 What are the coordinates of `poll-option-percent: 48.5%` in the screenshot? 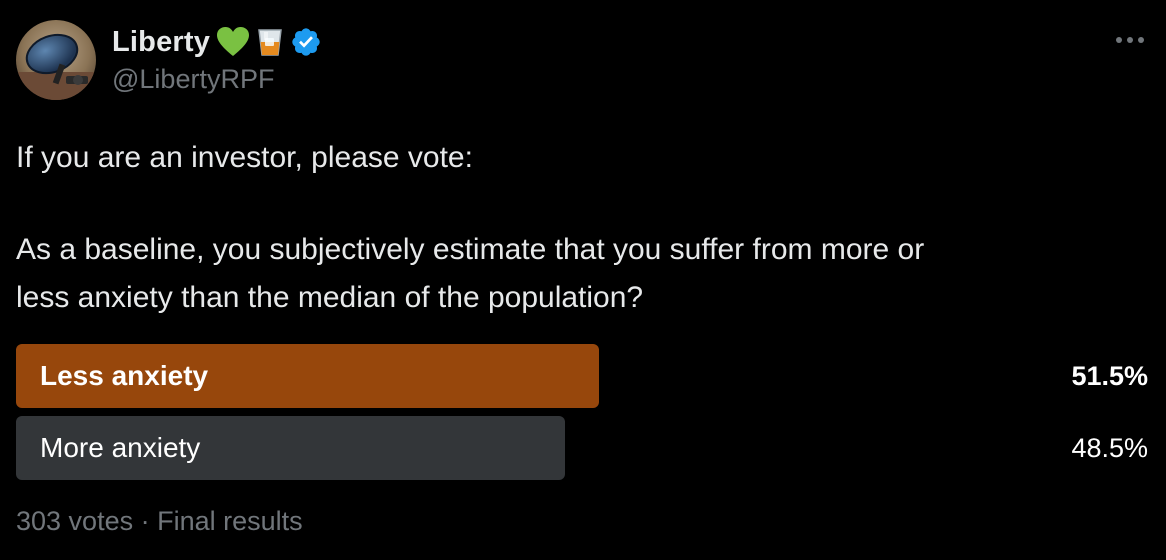 It's located at (1109, 448).